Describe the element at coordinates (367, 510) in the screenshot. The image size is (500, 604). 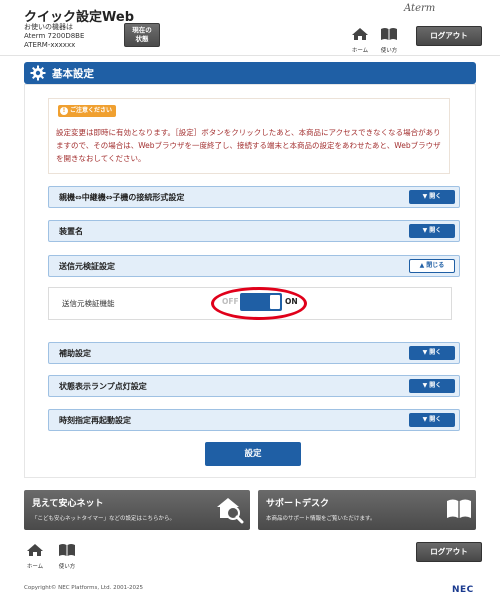
I see `support-desk-card: サポートデスク 本商品のサポート情報をご覧いただけます。` at that location.